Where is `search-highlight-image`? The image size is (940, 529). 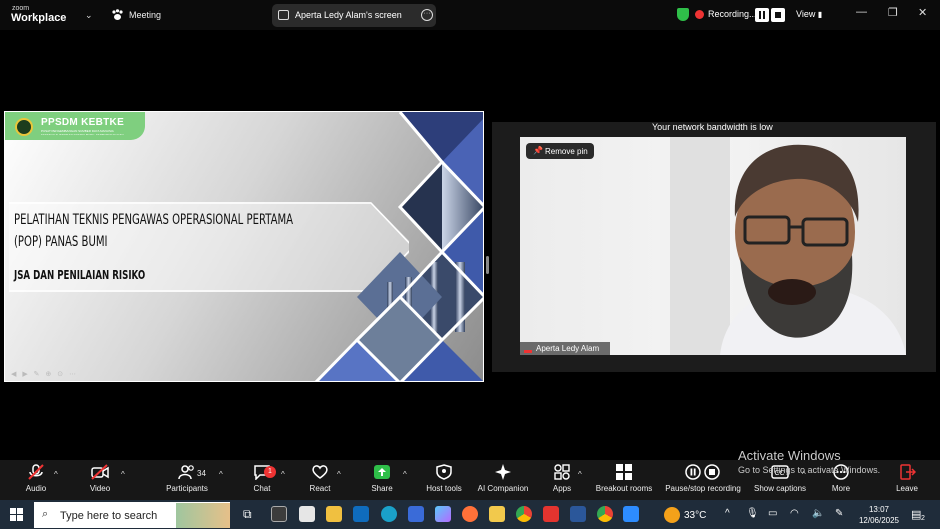 search-highlight-image is located at coordinates (203, 515).